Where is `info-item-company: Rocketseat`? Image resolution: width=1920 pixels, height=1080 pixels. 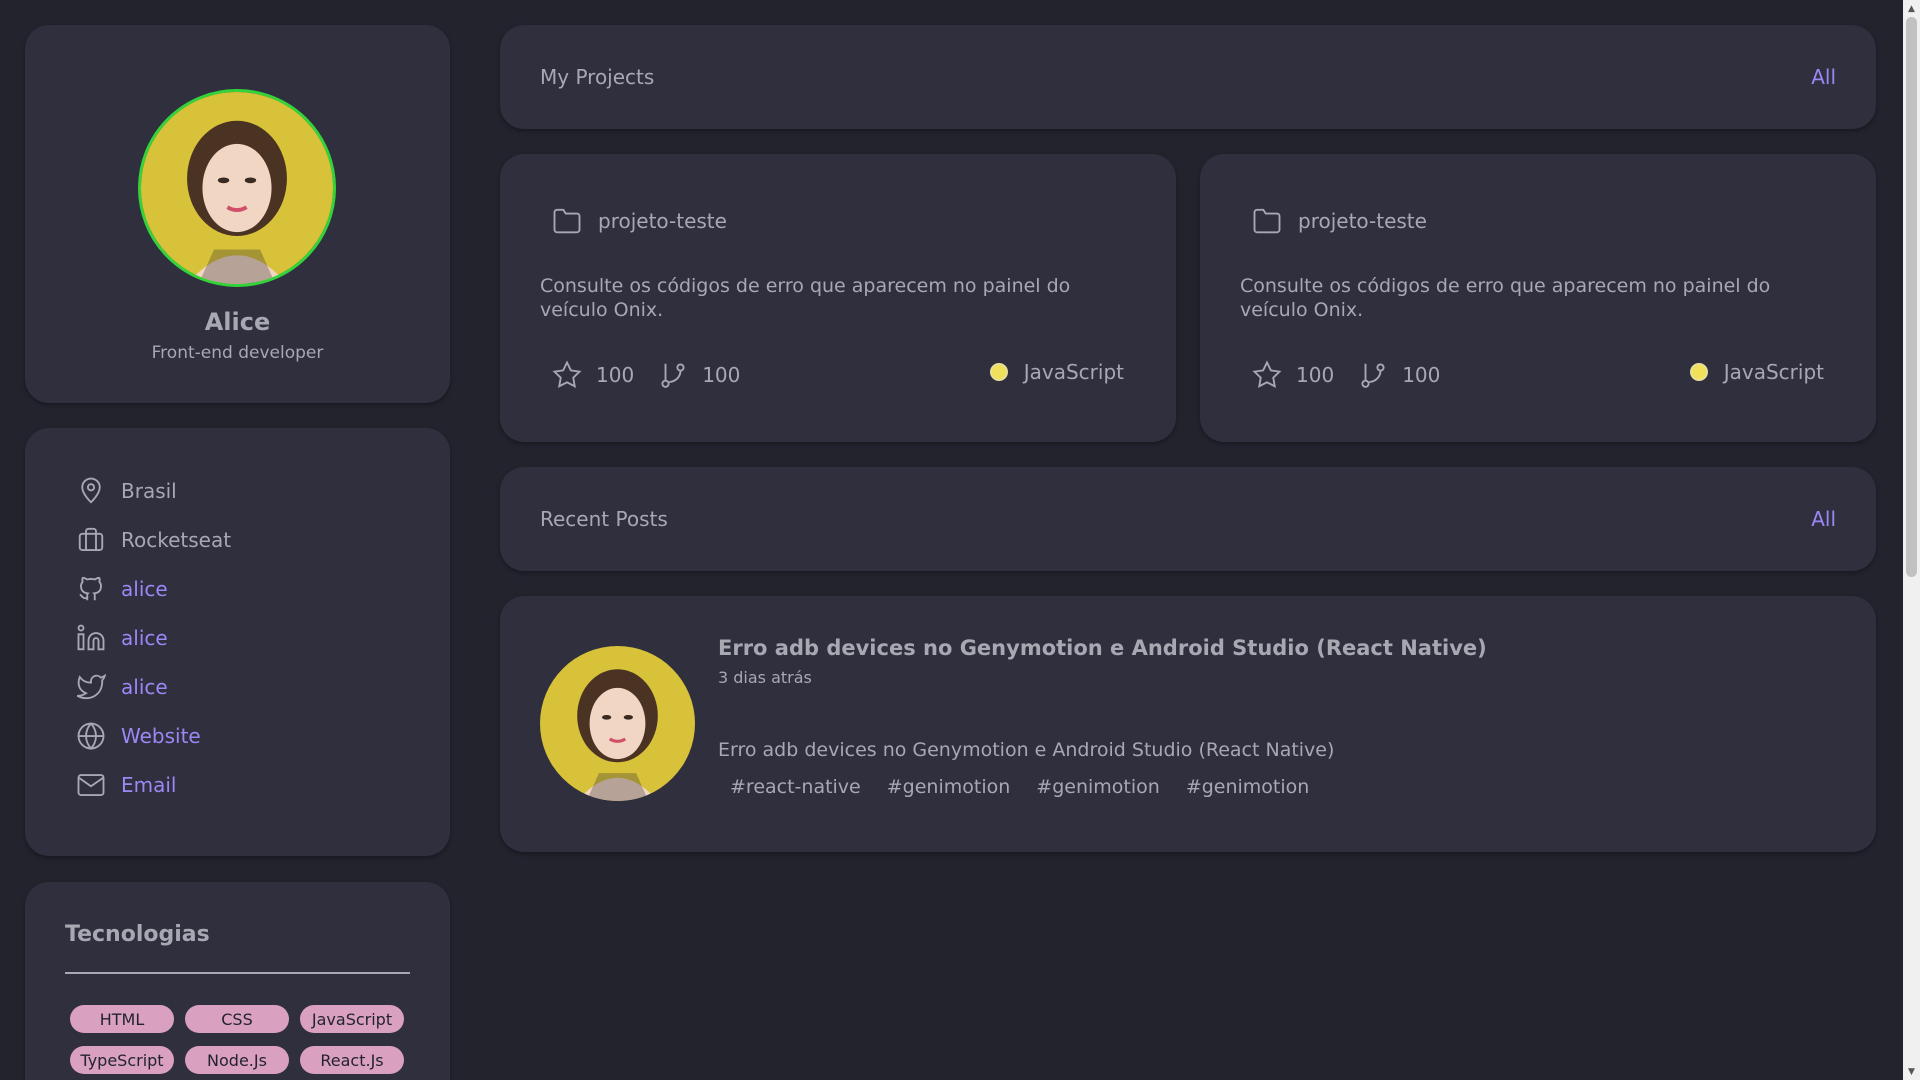 info-item-company: Rocketseat is located at coordinates (153, 539).